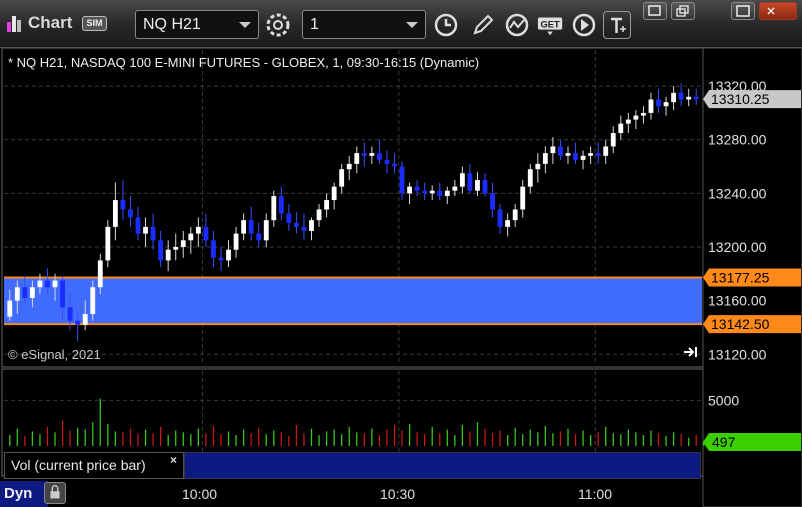  What do you see at coordinates (54, 354) in the screenshot?
I see `copyright-text: © eSignal, 2021` at bounding box center [54, 354].